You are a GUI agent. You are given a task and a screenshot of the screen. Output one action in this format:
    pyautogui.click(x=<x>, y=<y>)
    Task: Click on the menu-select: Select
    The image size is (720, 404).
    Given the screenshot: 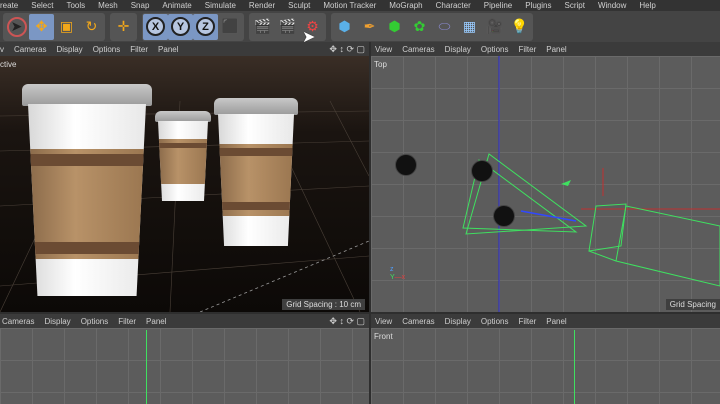 What is the action you would take?
    pyautogui.click(x=42, y=5)
    